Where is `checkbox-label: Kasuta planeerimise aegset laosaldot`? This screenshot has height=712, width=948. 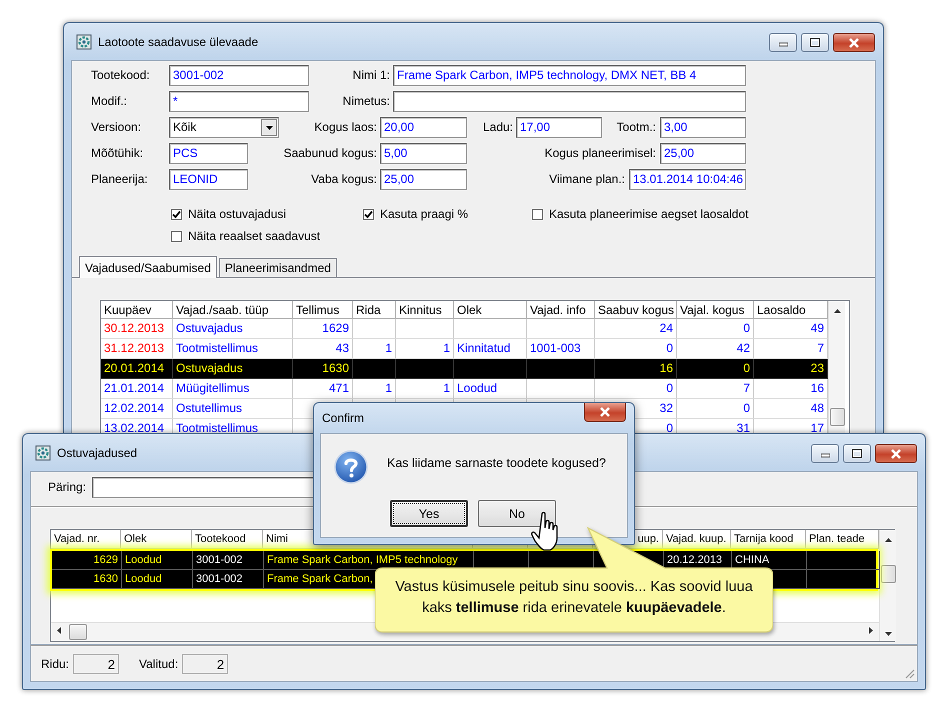 checkbox-label: Kasuta planeerimise aegset laosaldot is located at coordinates (648, 214).